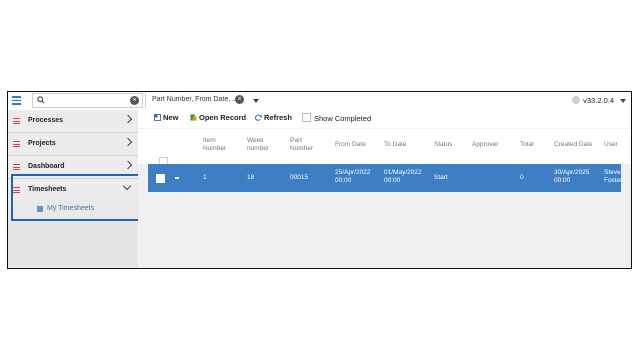 The image size is (640, 360). Describe the element at coordinates (256, 101) in the screenshot. I see `filter-dropdown-icon` at that location.